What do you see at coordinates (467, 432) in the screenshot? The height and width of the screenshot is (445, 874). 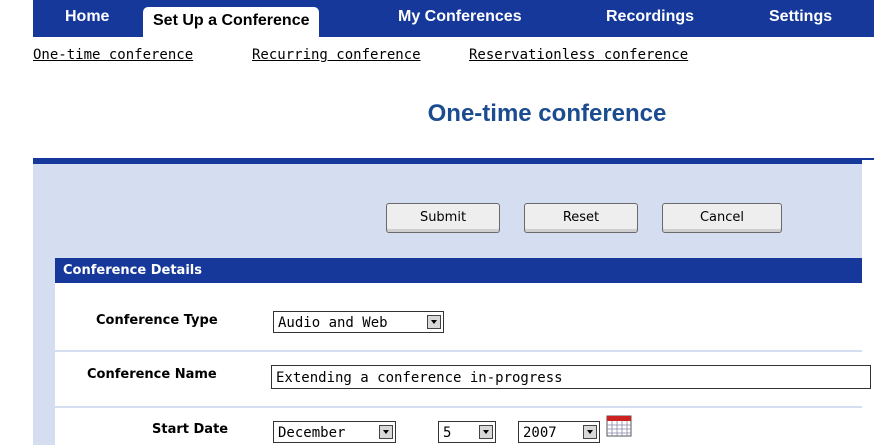 I see `start-day-select: 5` at bounding box center [467, 432].